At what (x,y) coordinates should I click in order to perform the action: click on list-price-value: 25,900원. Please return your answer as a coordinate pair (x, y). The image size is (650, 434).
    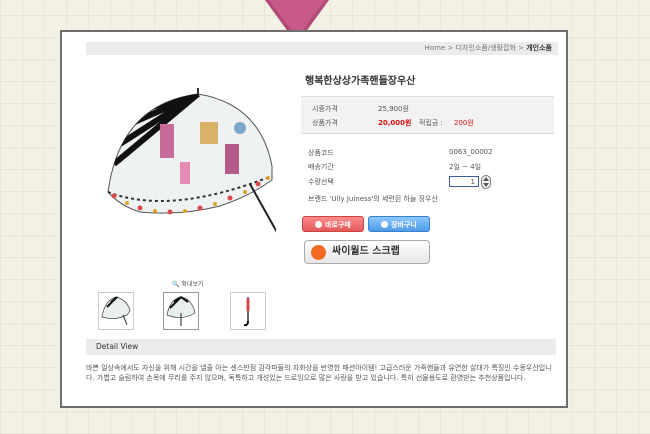
    Looking at the image, I should click on (393, 109).